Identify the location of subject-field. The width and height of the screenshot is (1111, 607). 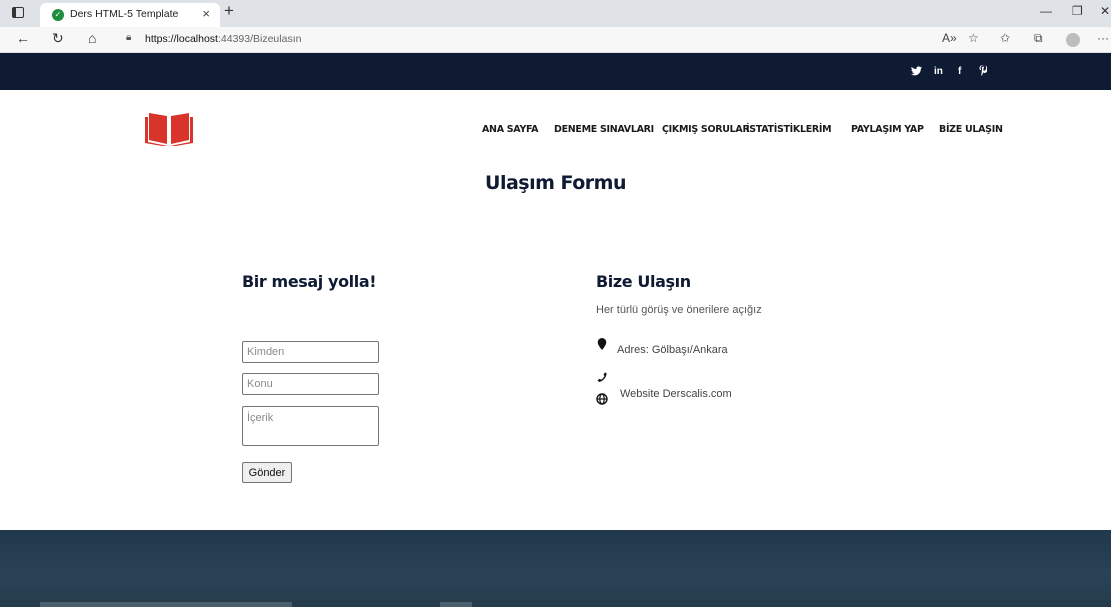
(310, 384).